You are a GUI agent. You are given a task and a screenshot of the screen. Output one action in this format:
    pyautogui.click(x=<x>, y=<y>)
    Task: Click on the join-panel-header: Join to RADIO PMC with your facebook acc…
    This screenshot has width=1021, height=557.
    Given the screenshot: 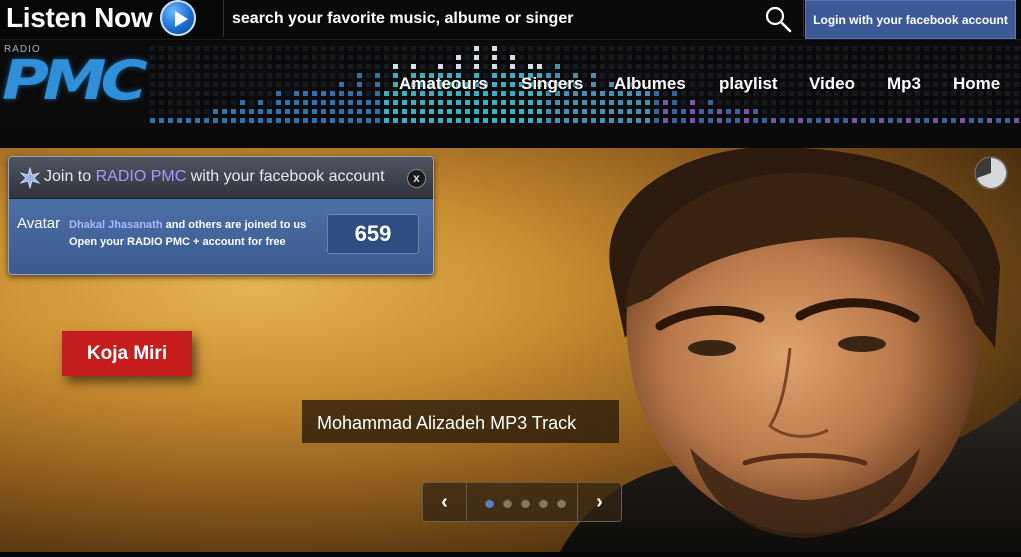 What is the action you would take?
    pyautogui.click(x=221, y=178)
    